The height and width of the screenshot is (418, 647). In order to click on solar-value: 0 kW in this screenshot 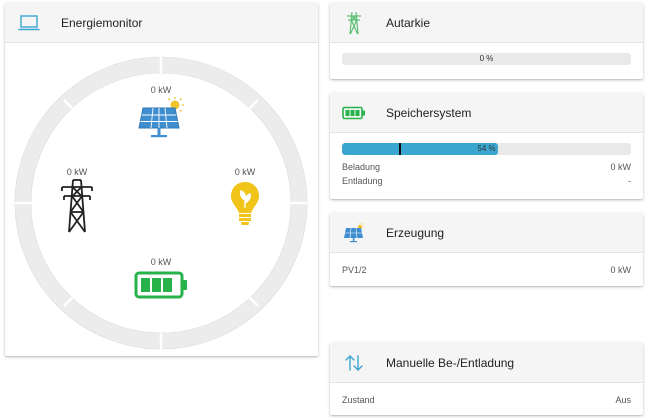, I will do `click(161, 90)`.